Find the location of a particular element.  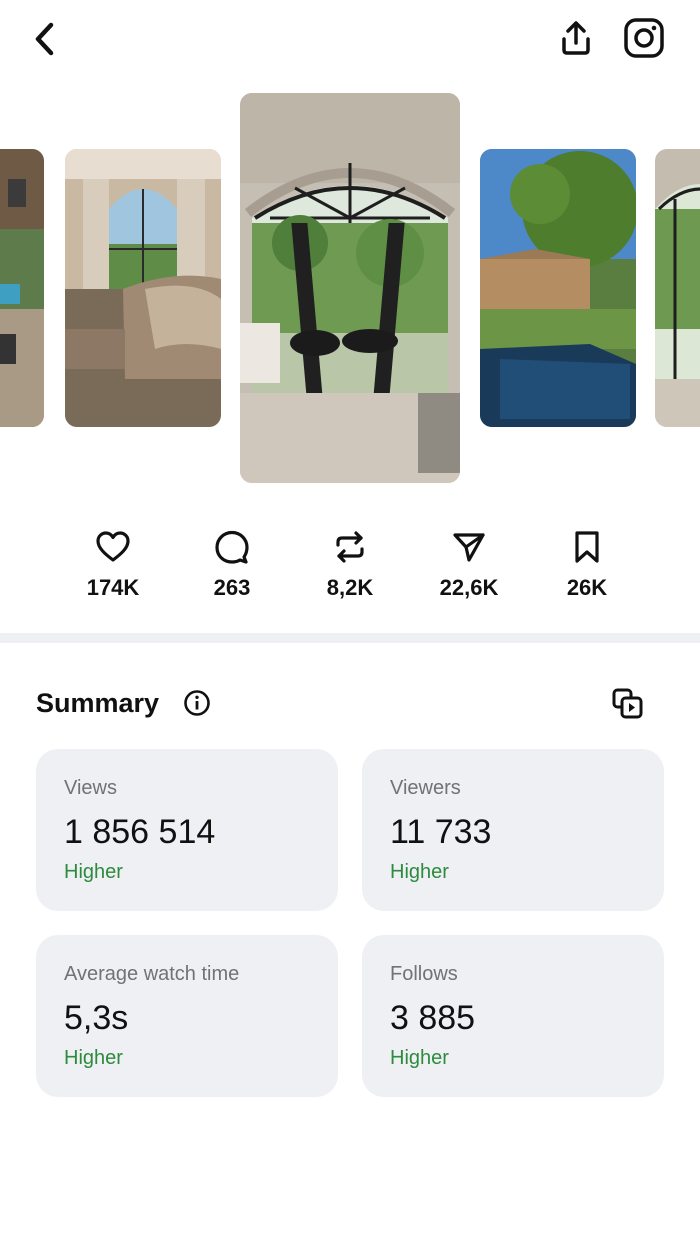

avg-watch-time-card: Average watch time 5,3s Higher is located at coordinates (187, 1016).